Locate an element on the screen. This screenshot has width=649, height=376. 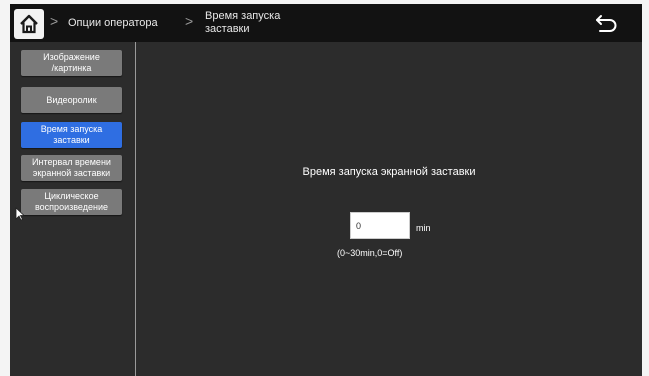
back-button is located at coordinates (607, 23).